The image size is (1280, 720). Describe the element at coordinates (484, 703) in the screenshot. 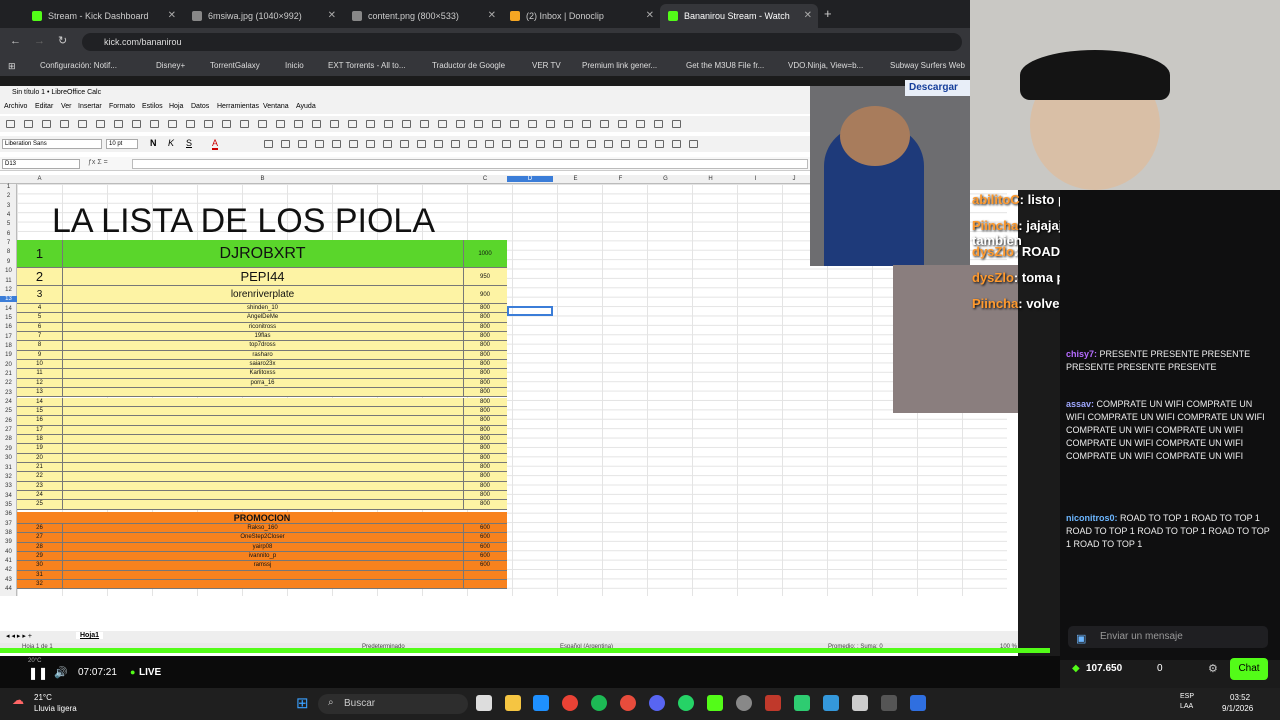

I see `taskview-icon` at that location.